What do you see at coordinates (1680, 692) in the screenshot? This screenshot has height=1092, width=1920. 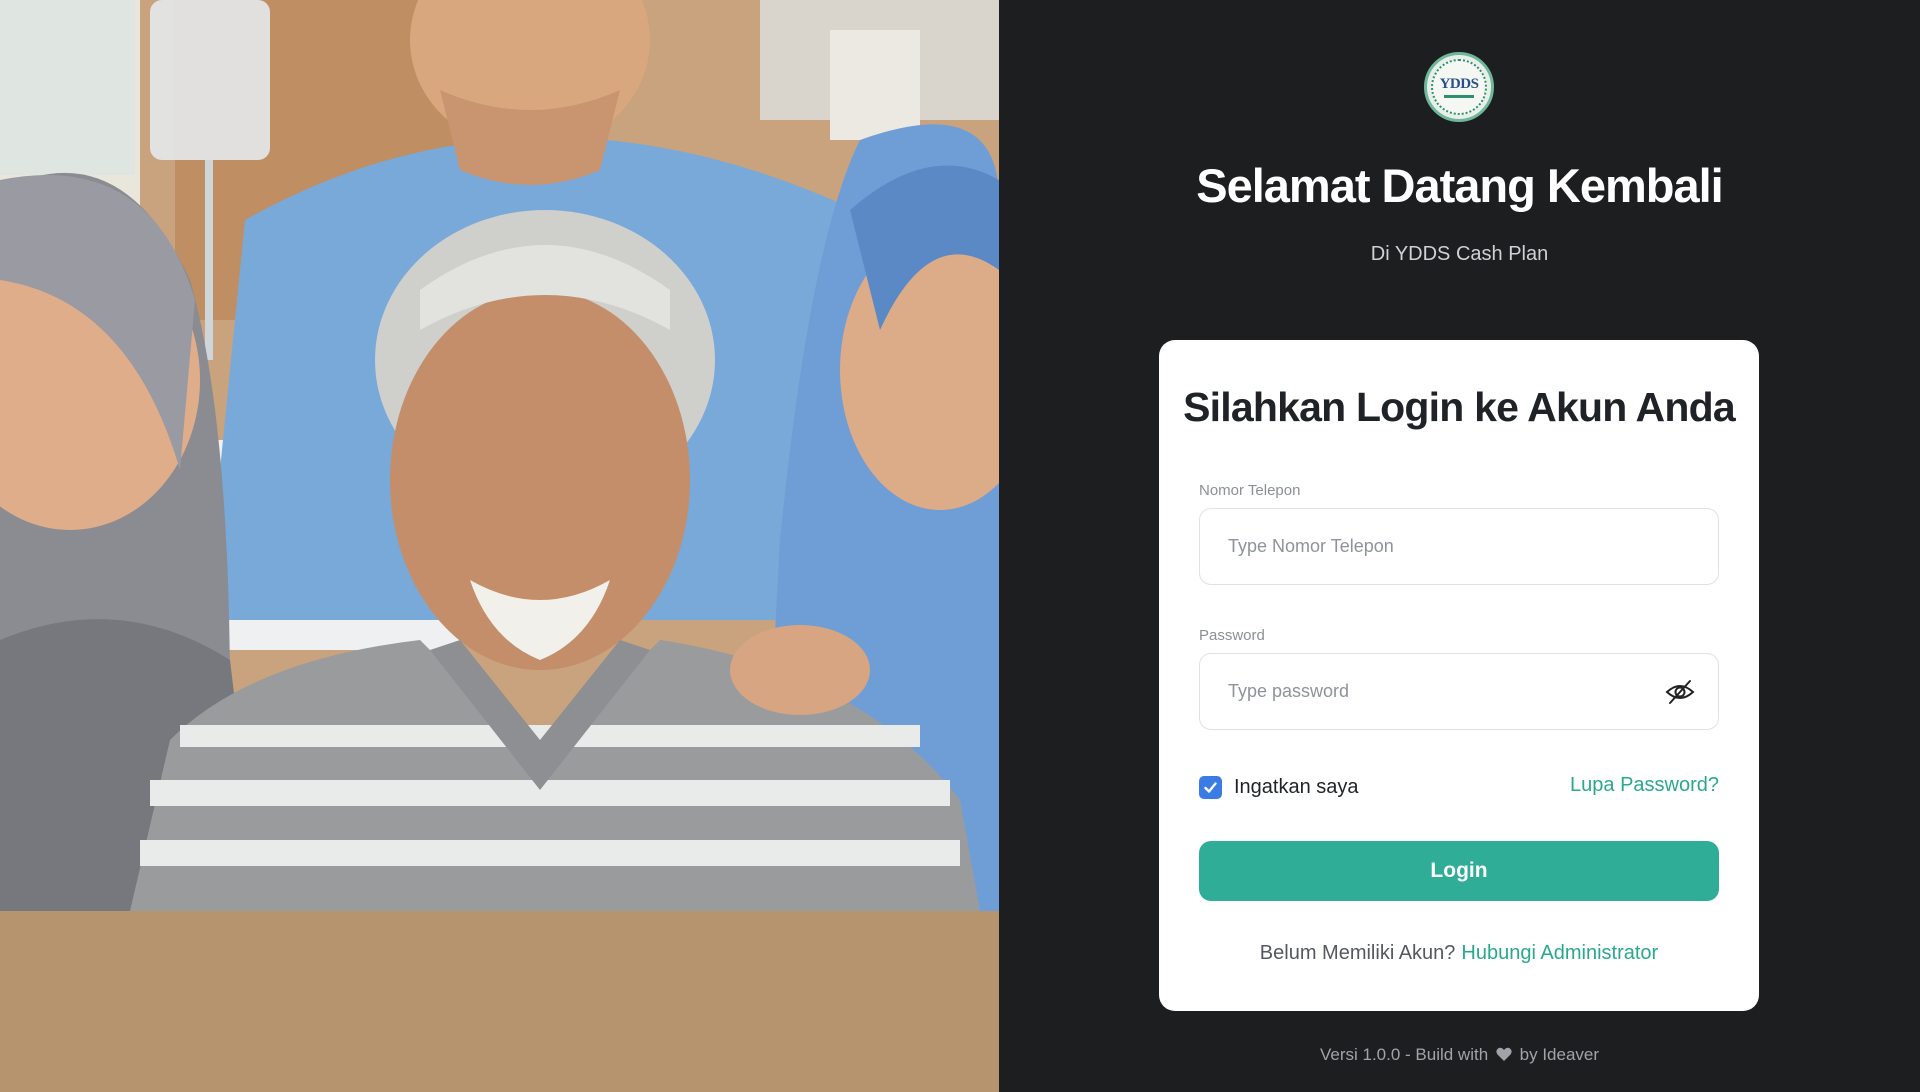 I see `eye-slash-icon` at bounding box center [1680, 692].